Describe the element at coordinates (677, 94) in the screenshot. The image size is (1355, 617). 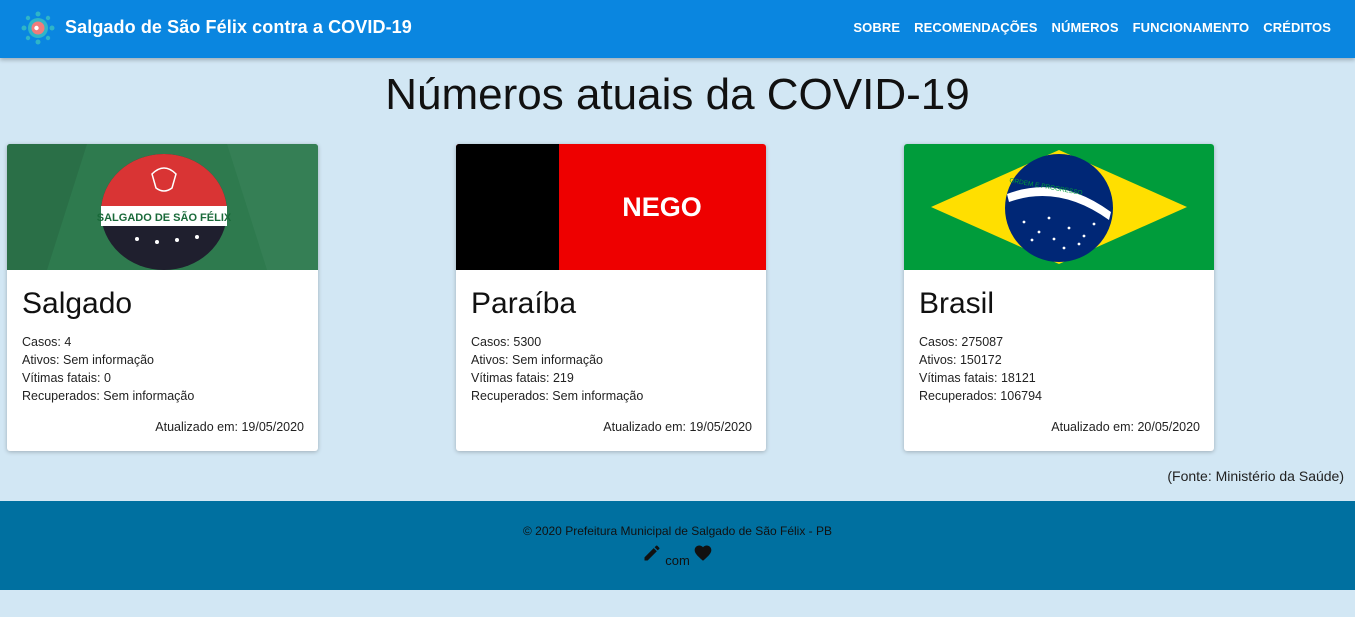
I see `page-title: Números atuais da COVID-19` at that location.